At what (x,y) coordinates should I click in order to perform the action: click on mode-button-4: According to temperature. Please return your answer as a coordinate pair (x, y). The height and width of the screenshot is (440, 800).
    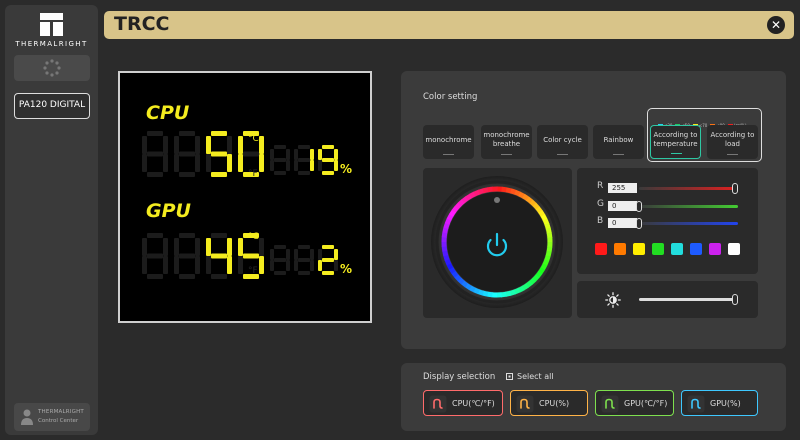
    Looking at the image, I should click on (675, 142).